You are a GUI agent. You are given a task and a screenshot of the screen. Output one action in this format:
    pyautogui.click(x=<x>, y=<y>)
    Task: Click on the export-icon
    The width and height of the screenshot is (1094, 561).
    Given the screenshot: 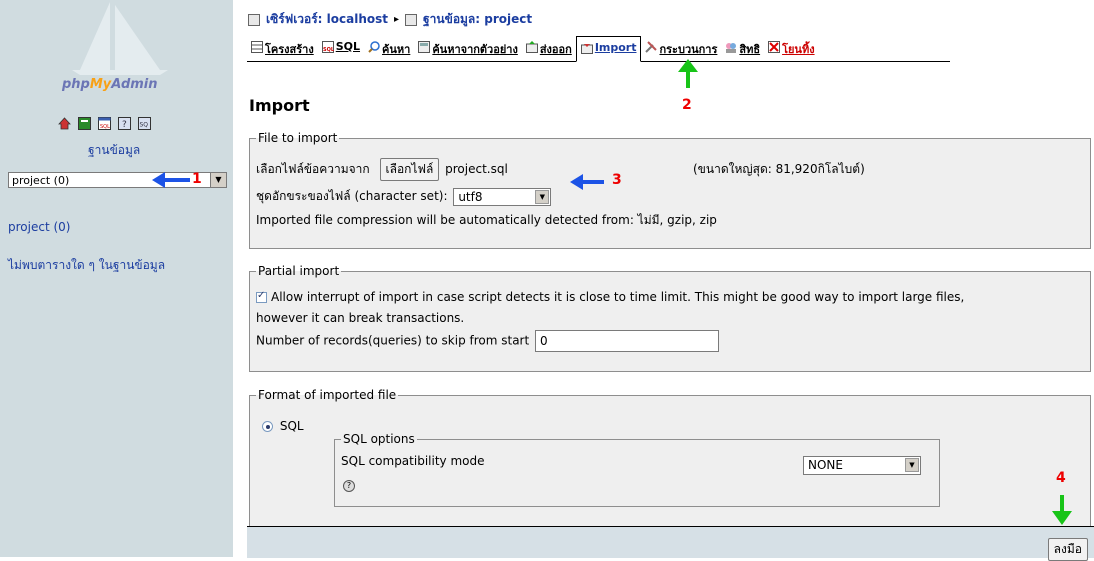 What is the action you would take?
    pyautogui.click(x=531, y=47)
    